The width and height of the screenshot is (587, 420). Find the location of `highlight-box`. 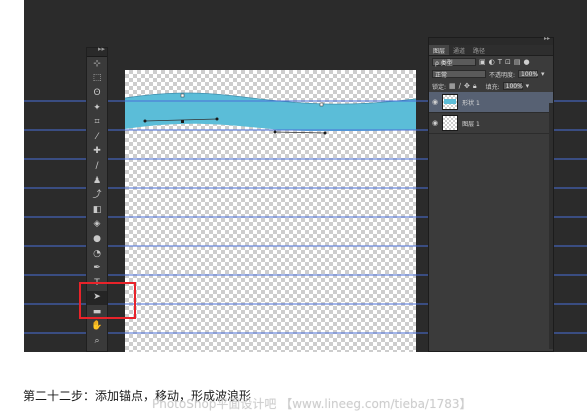

highlight-box is located at coordinates (107, 300).